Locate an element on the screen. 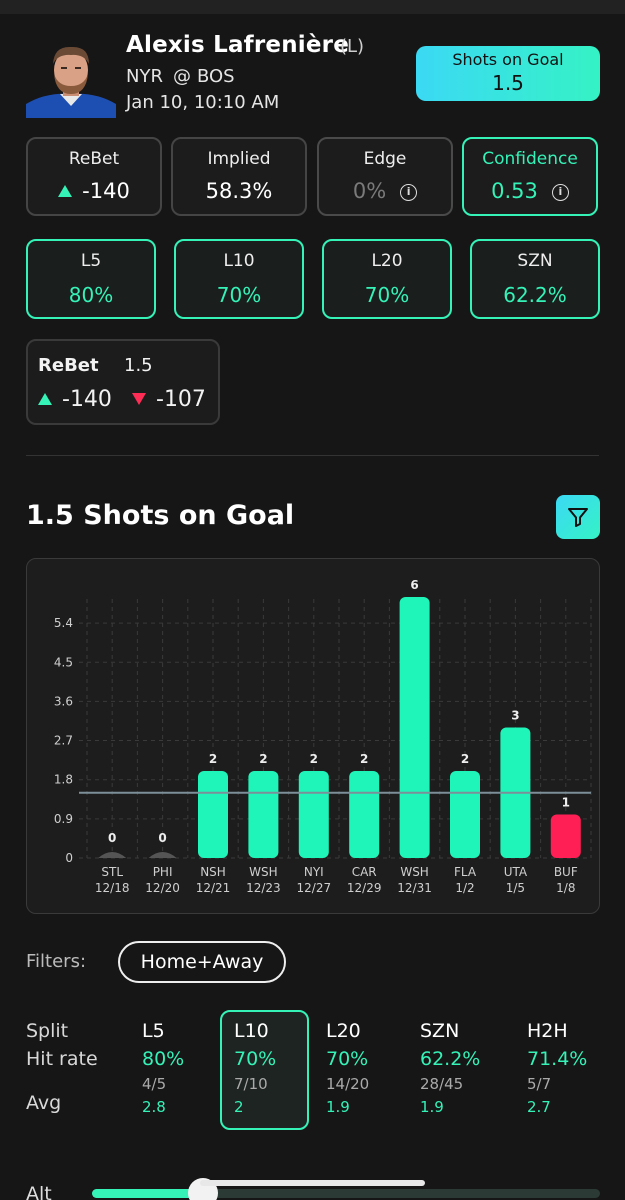 This screenshot has height=1200, width=625. prop-selector-button: Shots on Goal 1.5 is located at coordinates (508, 73).